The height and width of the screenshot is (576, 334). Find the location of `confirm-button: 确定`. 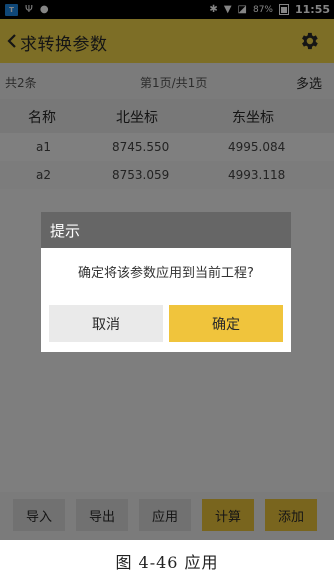

confirm-button: 确定 is located at coordinates (226, 323).